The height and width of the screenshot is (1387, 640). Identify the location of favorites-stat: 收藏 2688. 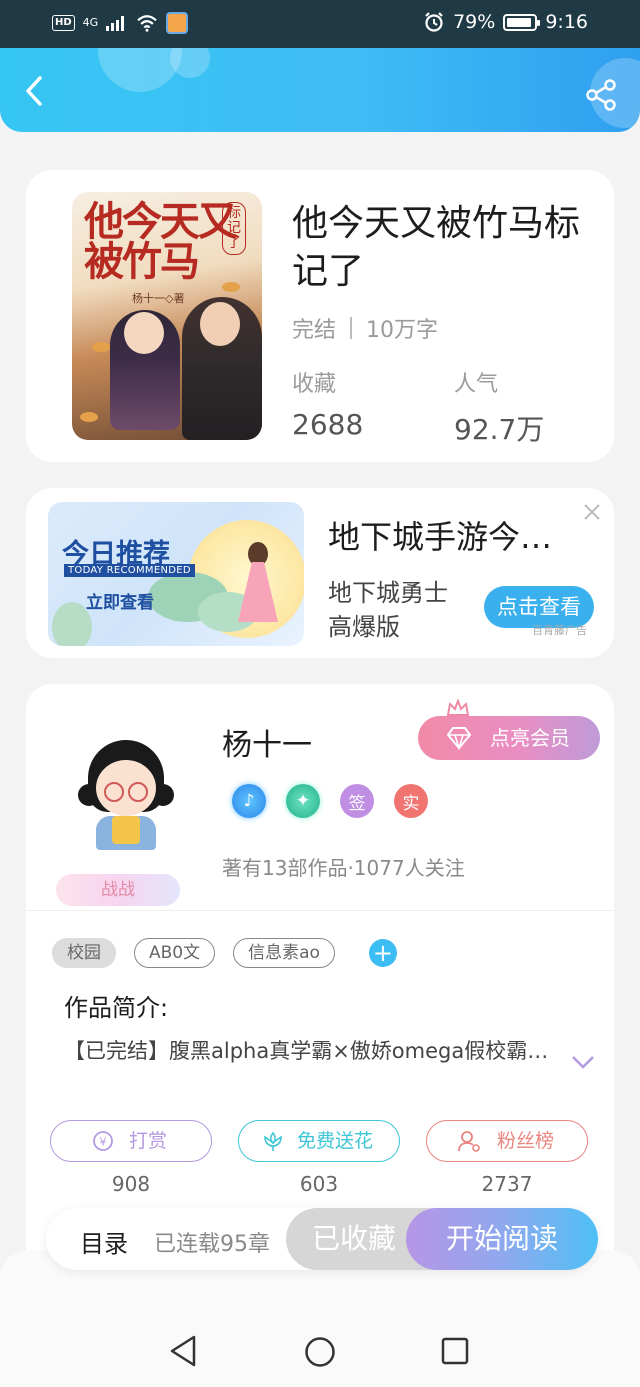
(327, 403).